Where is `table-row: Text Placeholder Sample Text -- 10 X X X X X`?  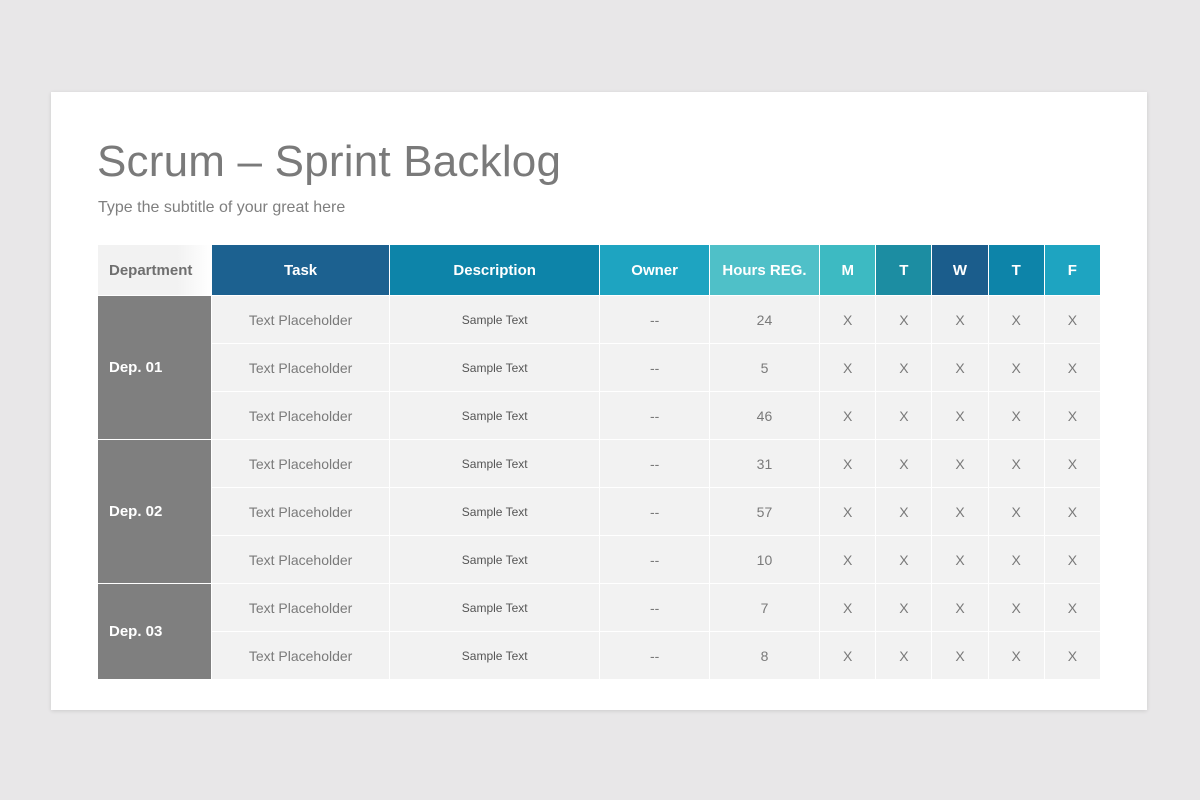 table-row: Text Placeholder Sample Text -- 10 X X X X X is located at coordinates (599, 559).